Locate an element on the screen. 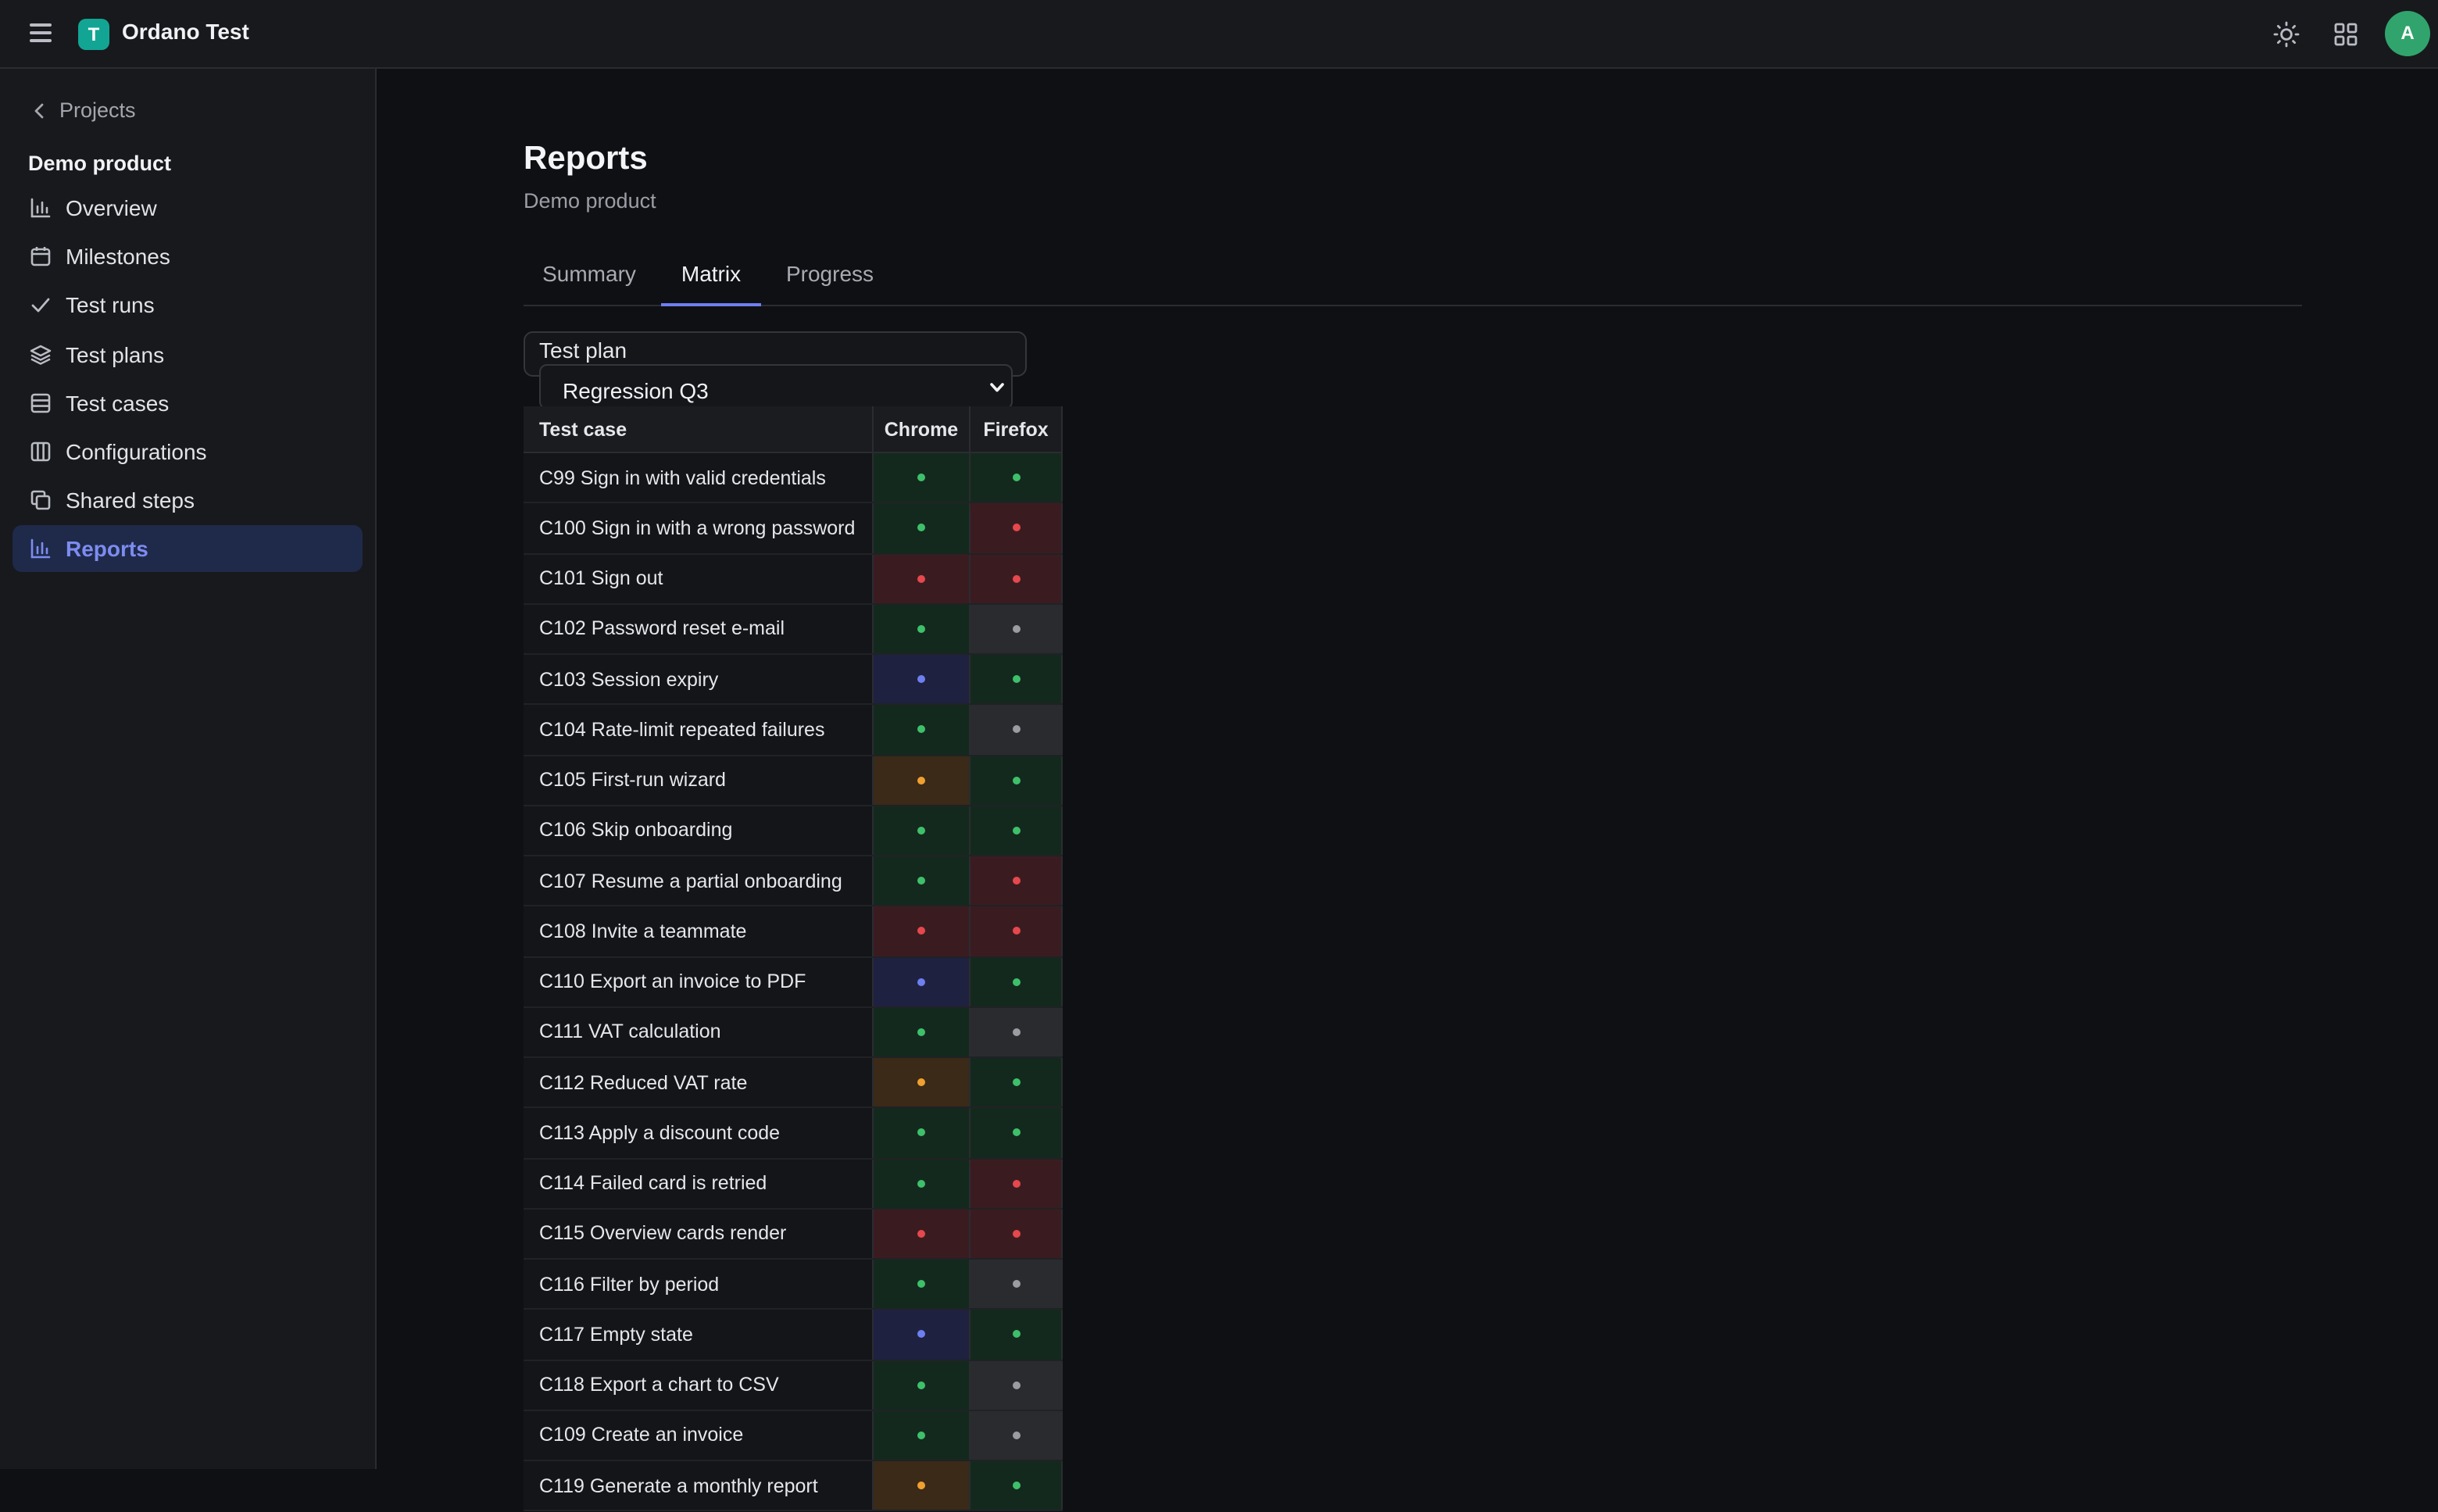 The width and height of the screenshot is (2438, 1512). test-plan-value: Regression Q3 is located at coordinates (636, 390).